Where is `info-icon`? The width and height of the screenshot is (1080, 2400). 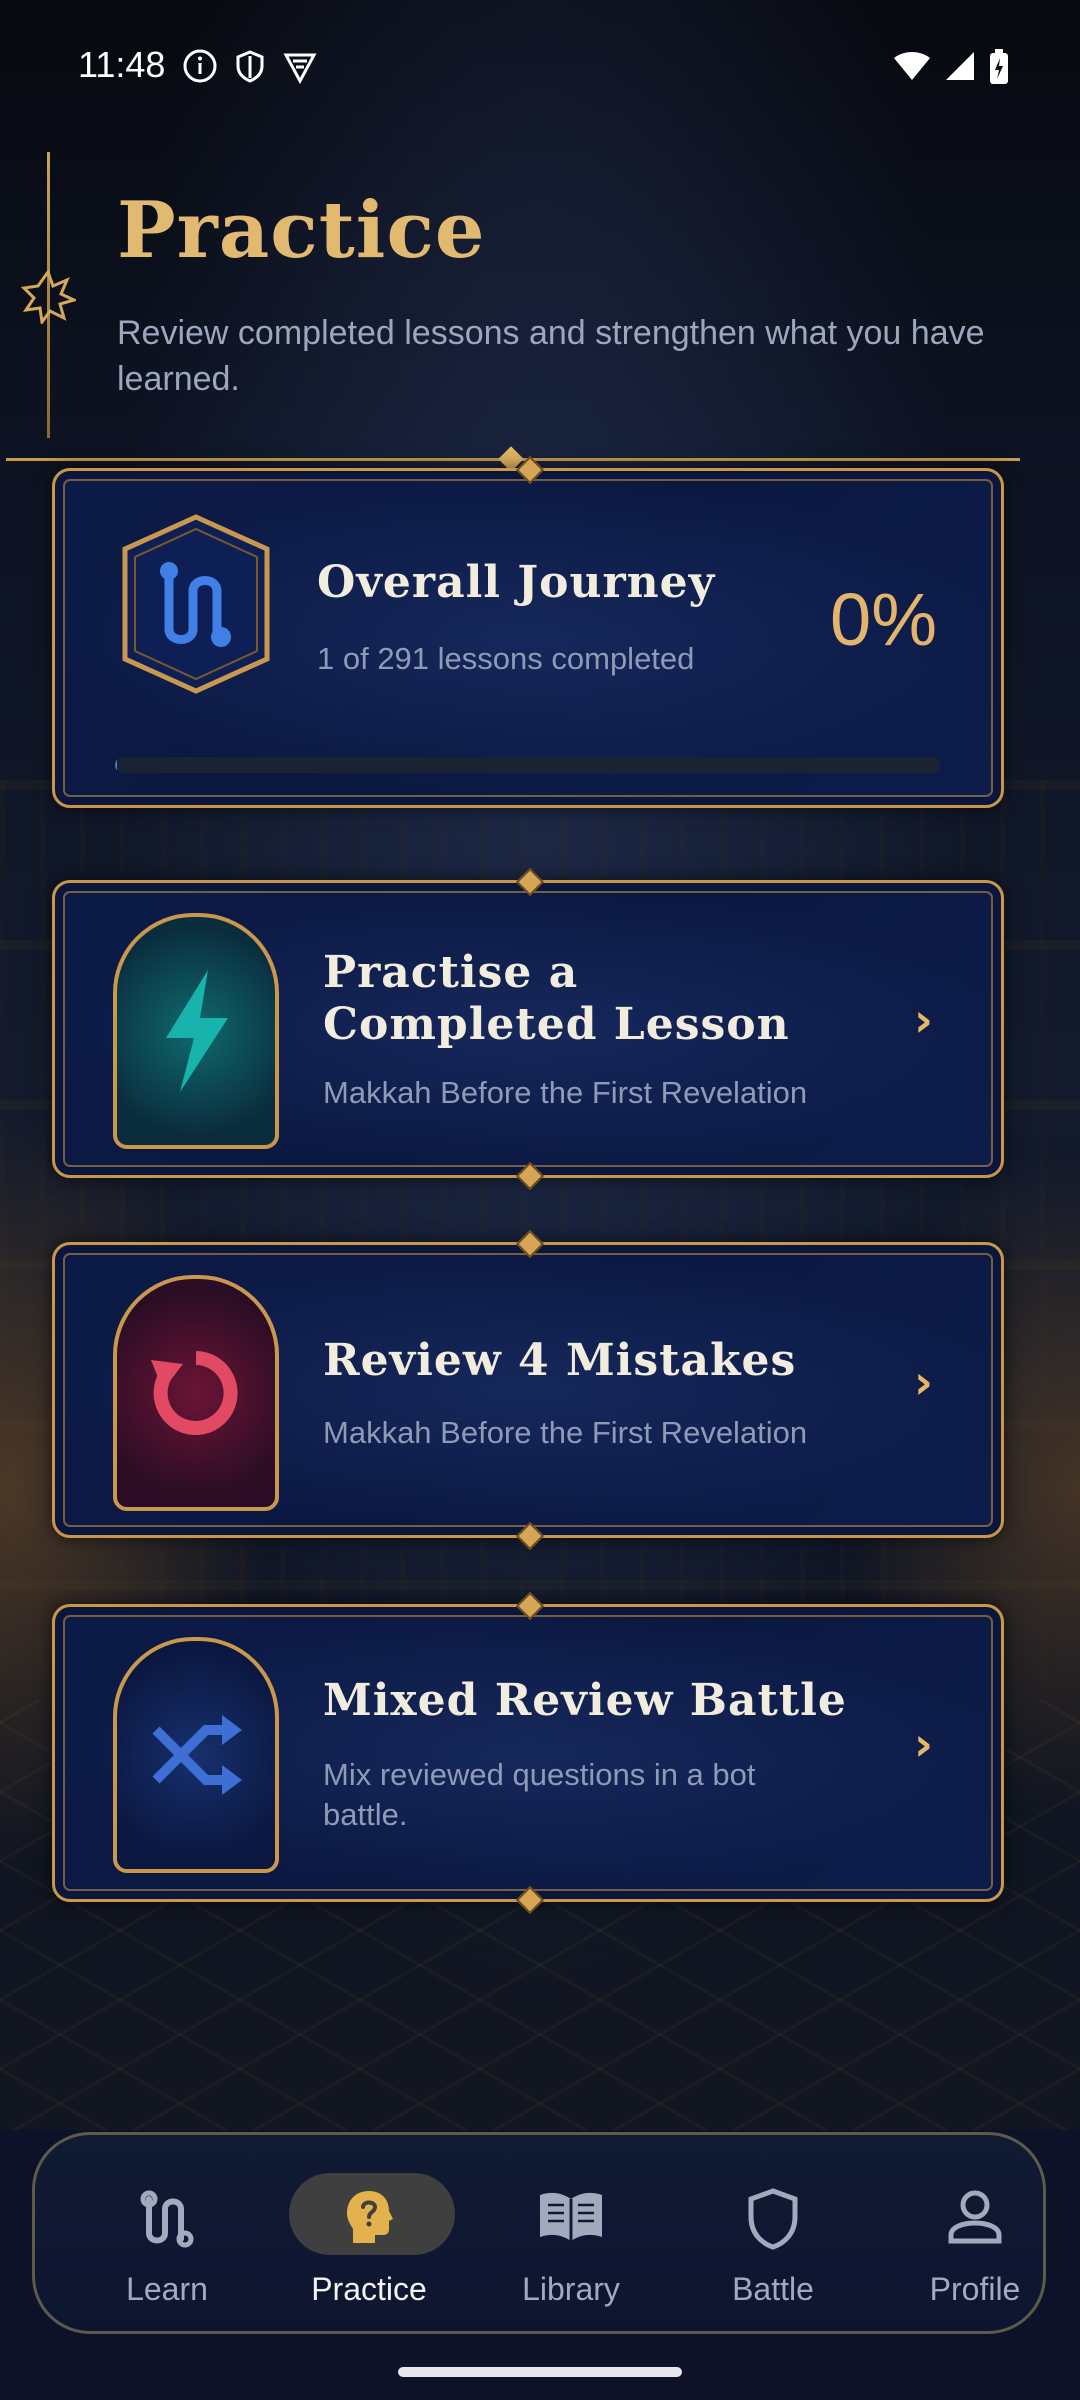 info-icon is located at coordinates (200, 66).